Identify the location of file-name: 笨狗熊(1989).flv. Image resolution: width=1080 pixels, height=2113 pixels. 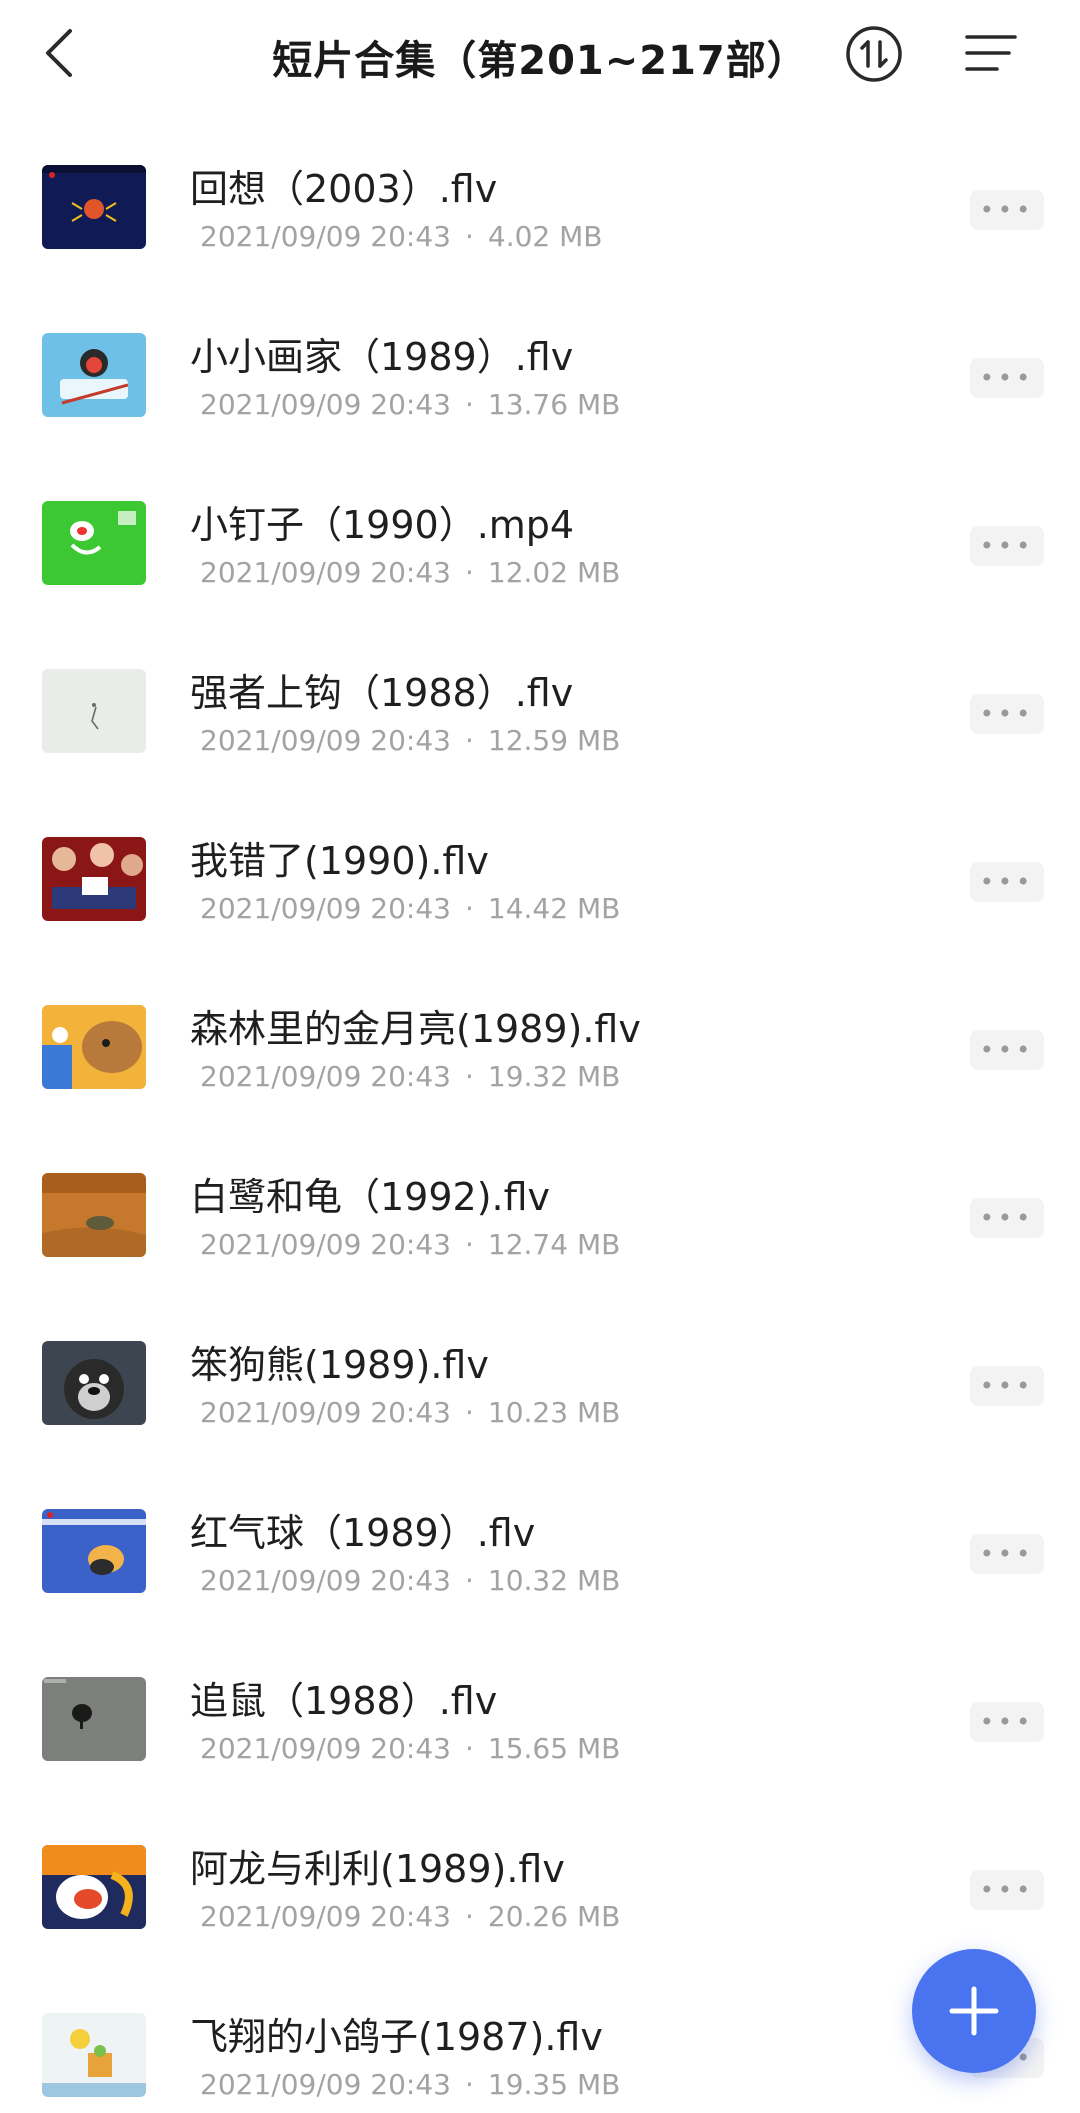
(339, 1365).